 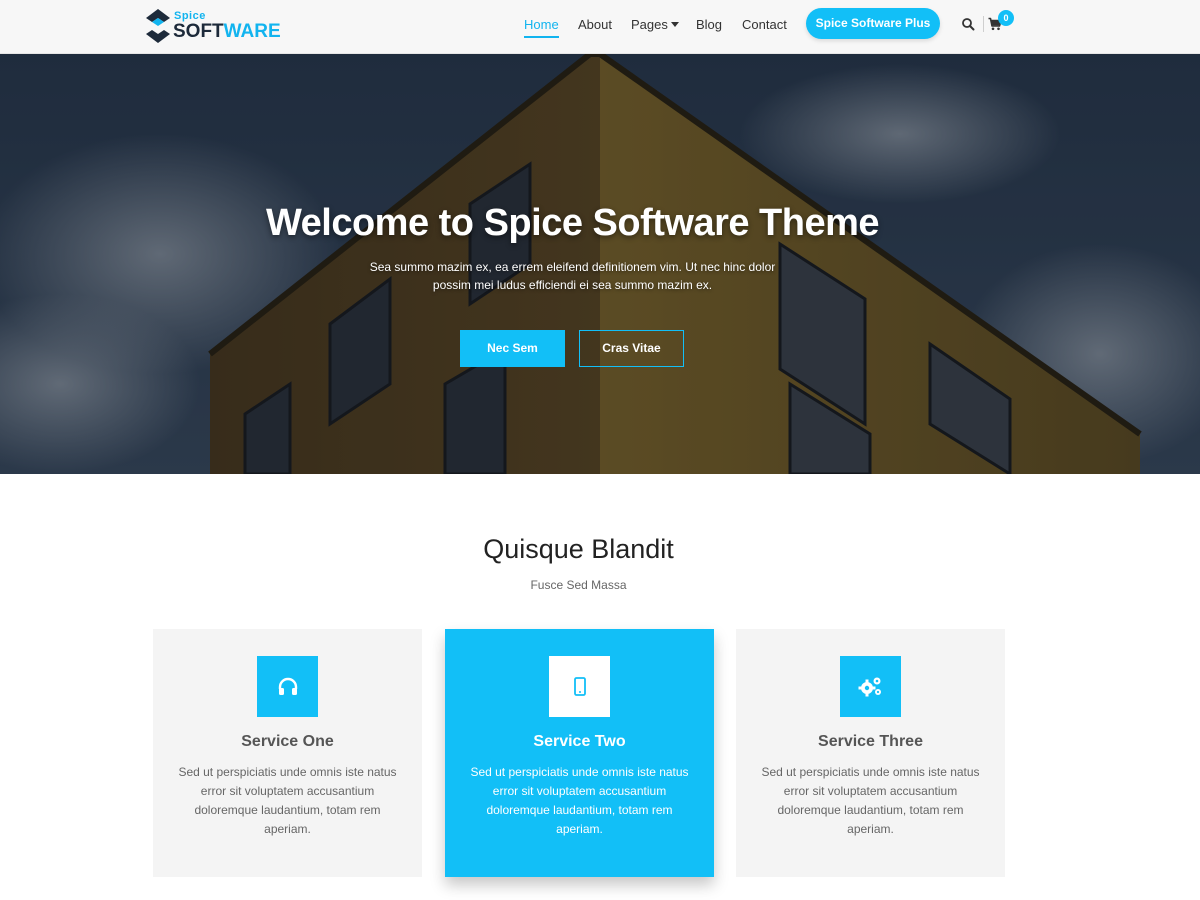 I want to click on gears-icon, so click(x=869, y=686).